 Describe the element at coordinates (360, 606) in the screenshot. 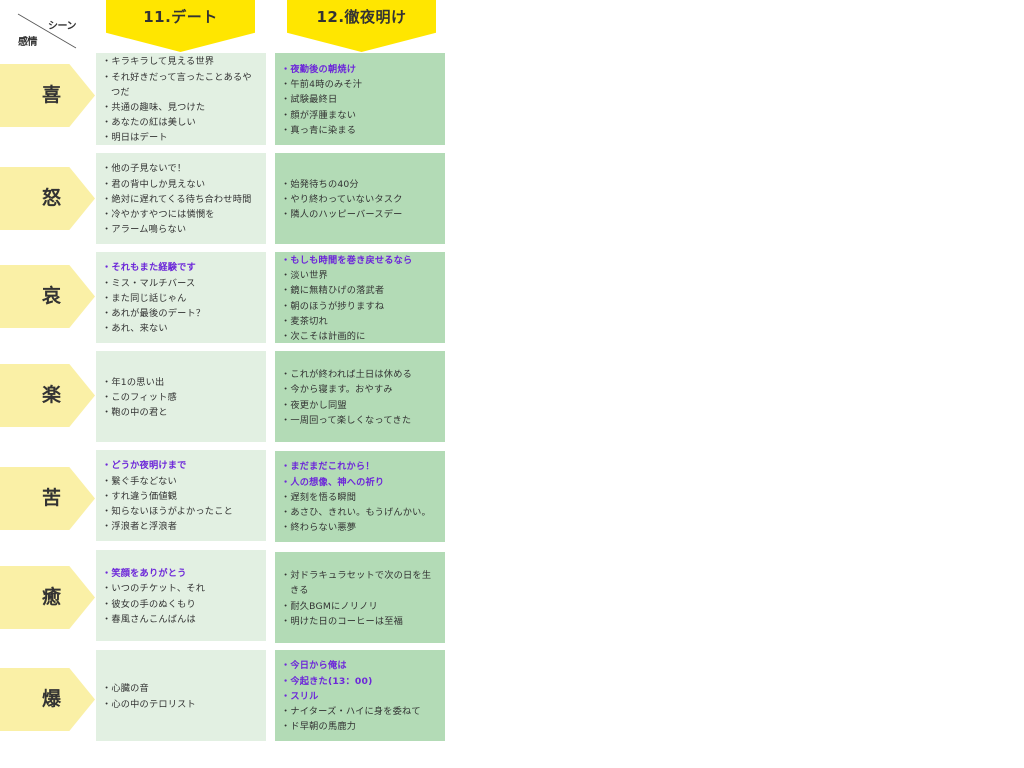

I see `list-item: 耐久BGMにノリノリ` at that location.